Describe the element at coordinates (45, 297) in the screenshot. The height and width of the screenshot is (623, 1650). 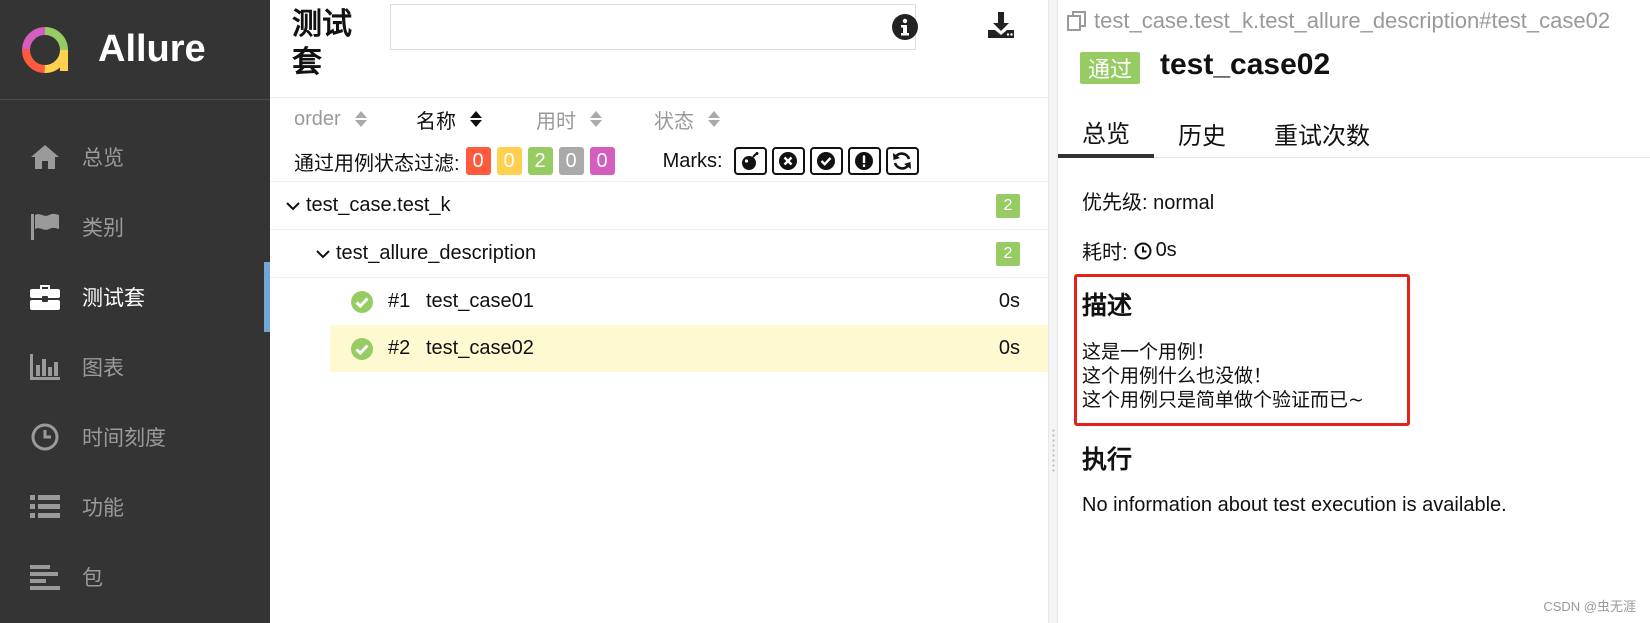
I see `briefcase-icon` at that location.